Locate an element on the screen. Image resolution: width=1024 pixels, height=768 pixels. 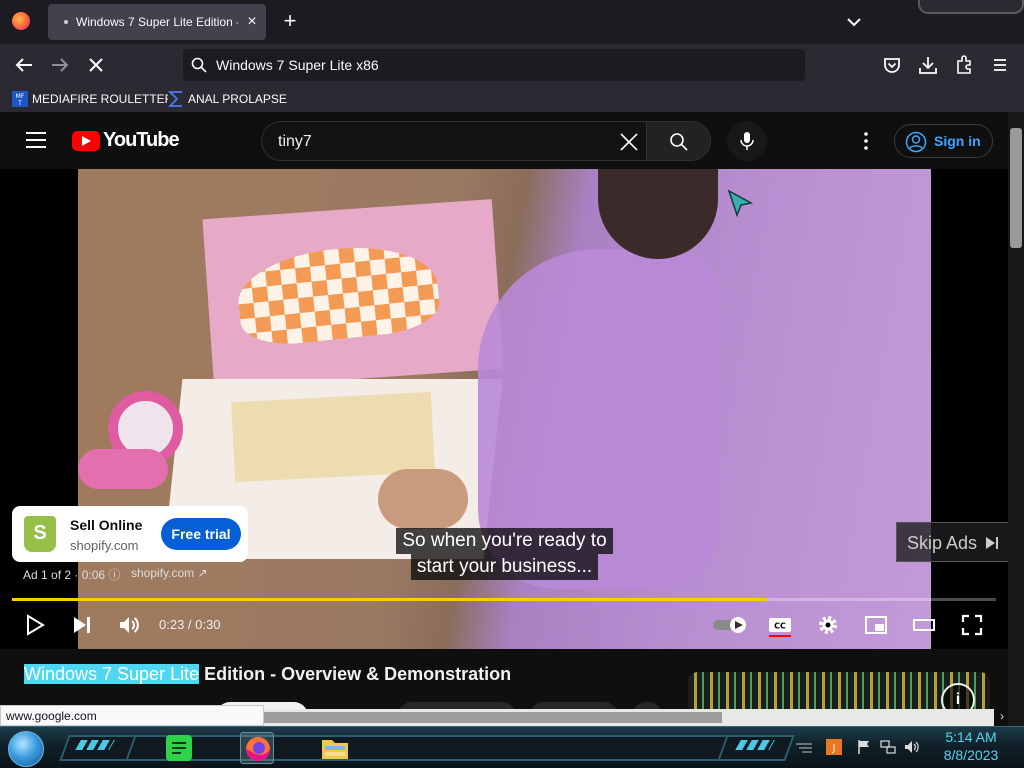
svg-text: J is located at coordinates (834, 748).